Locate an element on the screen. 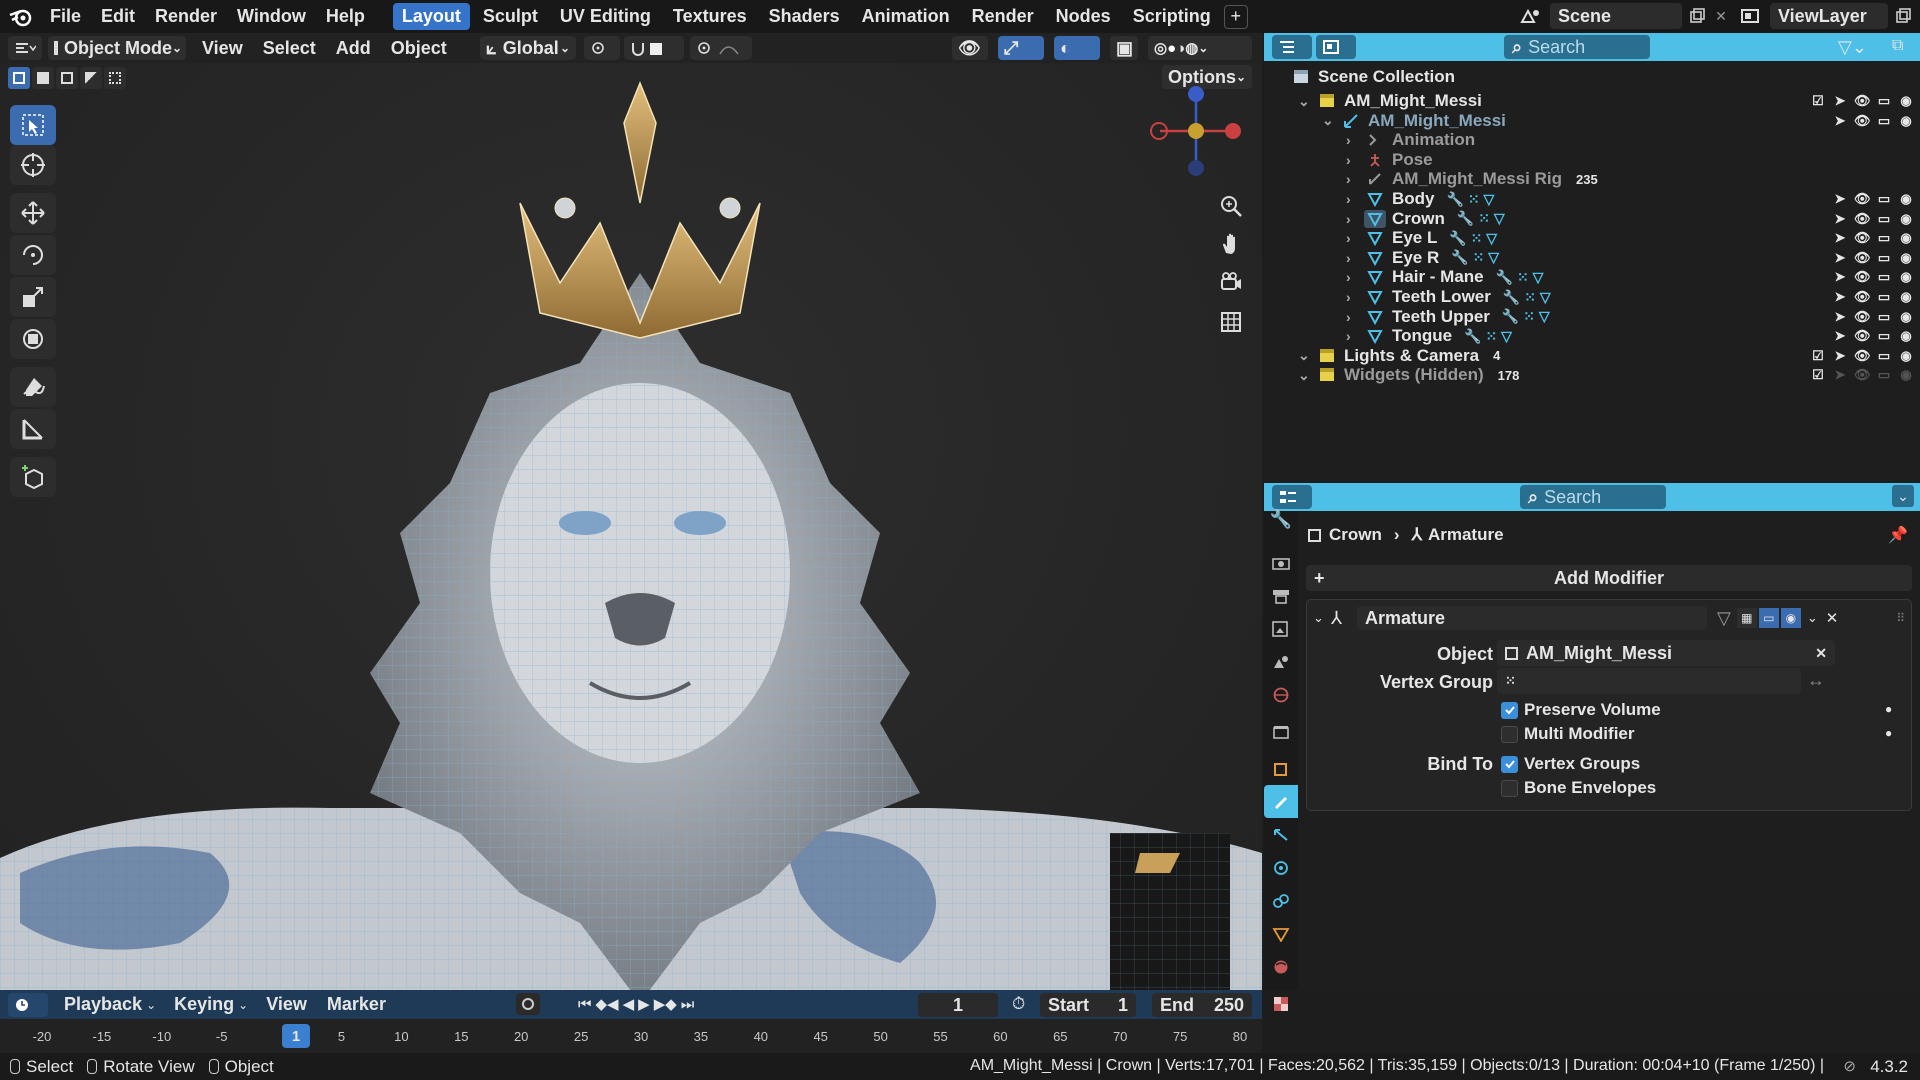 This screenshot has width=1920, height=1080. collapse-chevron-icon: ⌄ is located at coordinates (1322, 618).